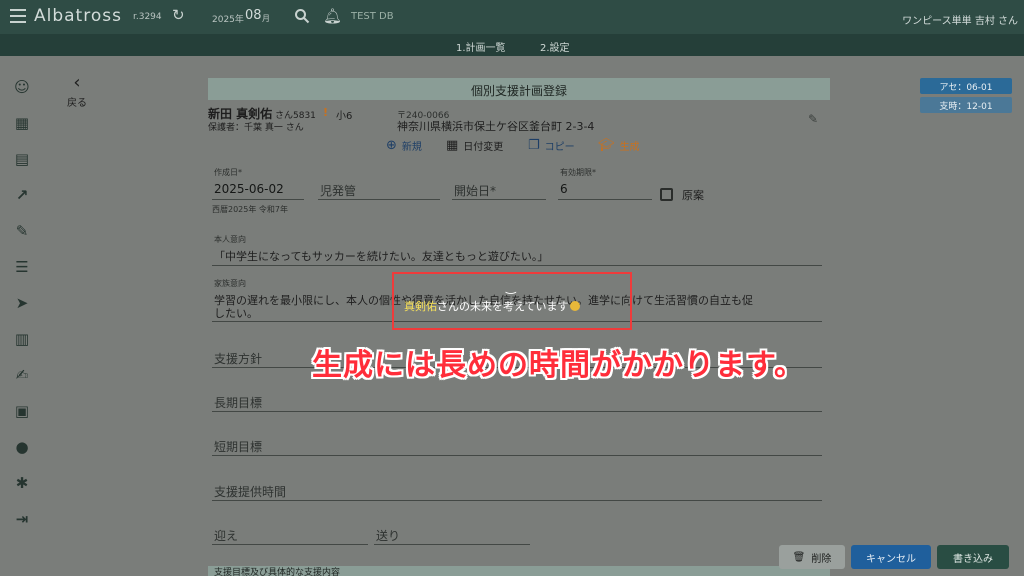  I want to click on user-name: ワンピース単単 吉村 さん, so click(960, 19).